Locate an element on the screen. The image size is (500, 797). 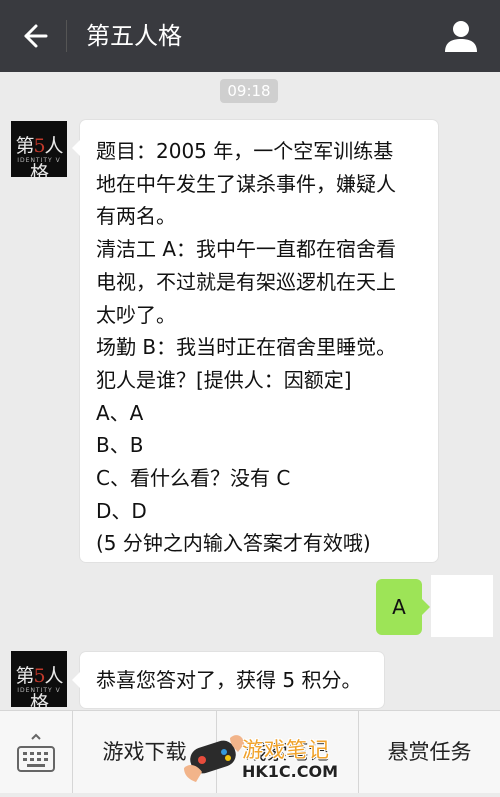
profile-button is located at coordinates (461, 36).